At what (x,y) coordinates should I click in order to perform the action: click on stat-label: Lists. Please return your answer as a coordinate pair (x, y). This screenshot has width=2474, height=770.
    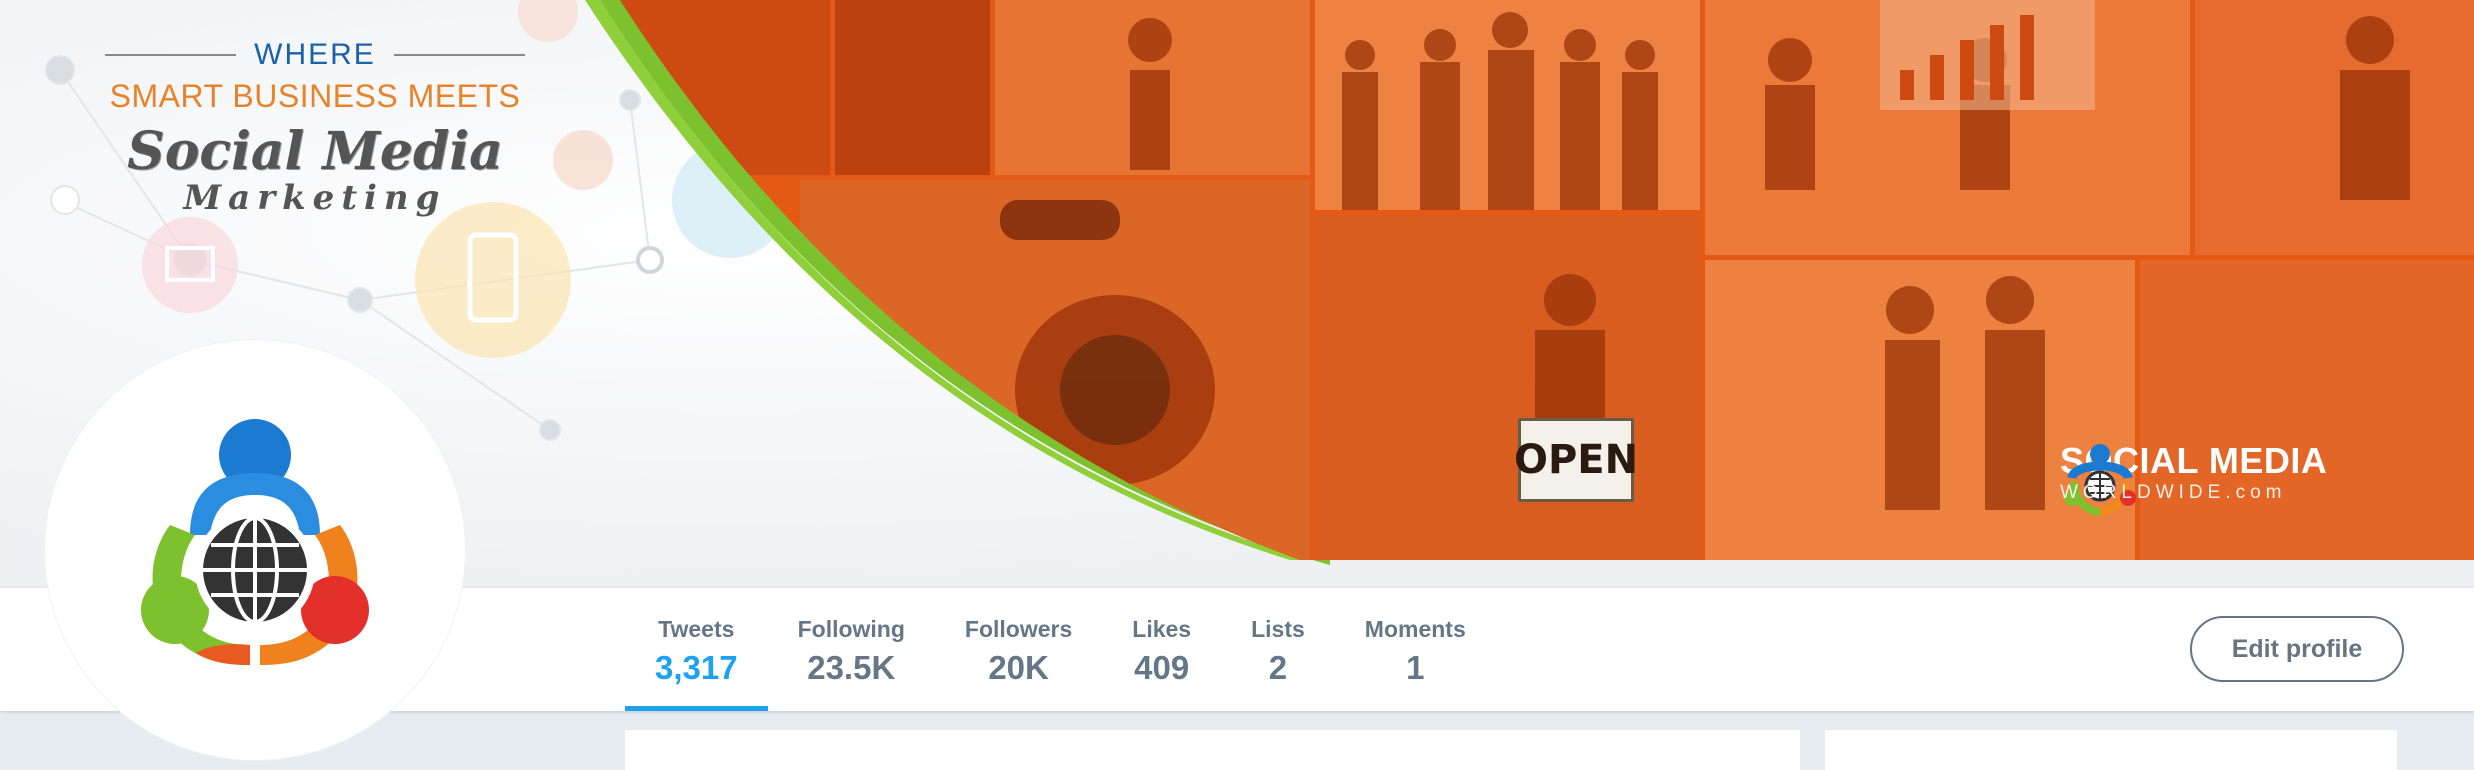
    Looking at the image, I should click on (1278, 629).